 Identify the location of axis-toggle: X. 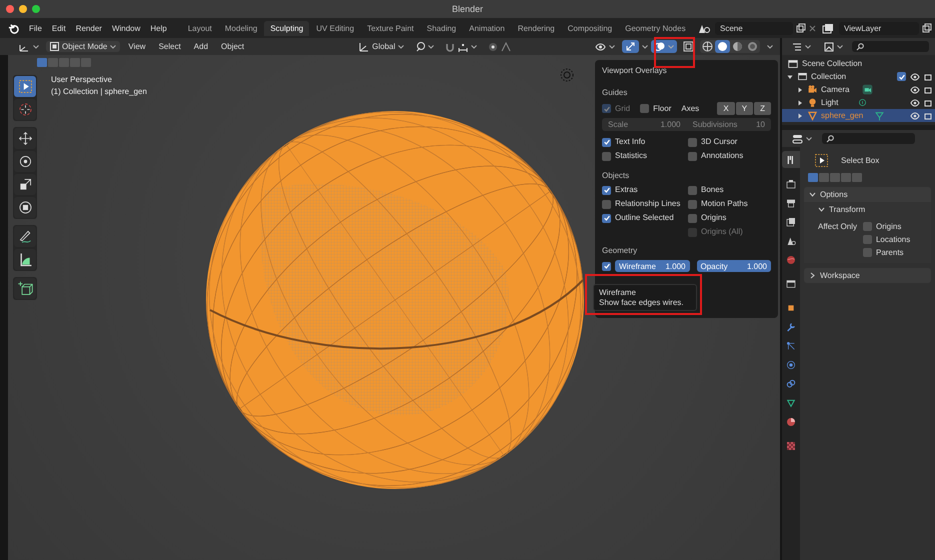
(726, 108).